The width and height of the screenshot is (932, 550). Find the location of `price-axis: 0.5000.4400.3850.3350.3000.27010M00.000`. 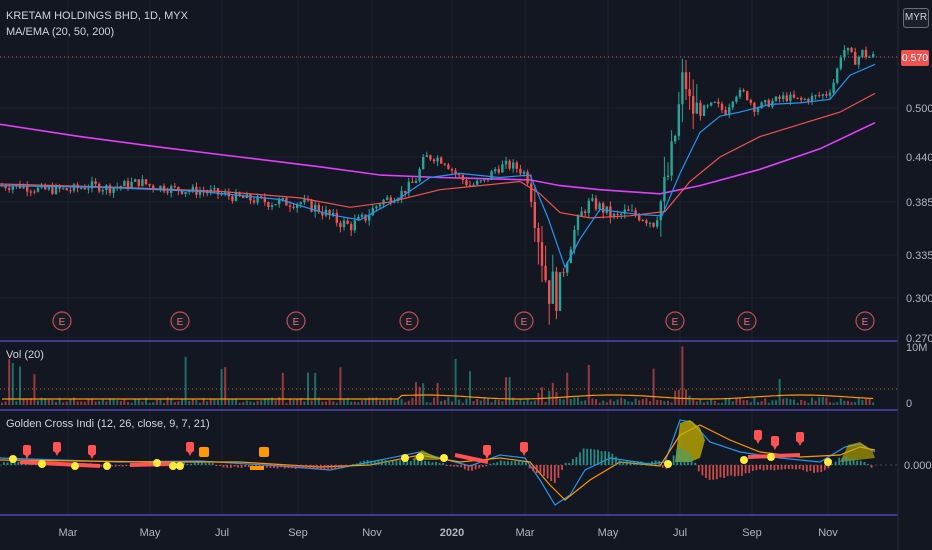

price-axis: 0.5000.4400.3850.3350.3000.27010M00.000 is located at coordinates (918, 287).